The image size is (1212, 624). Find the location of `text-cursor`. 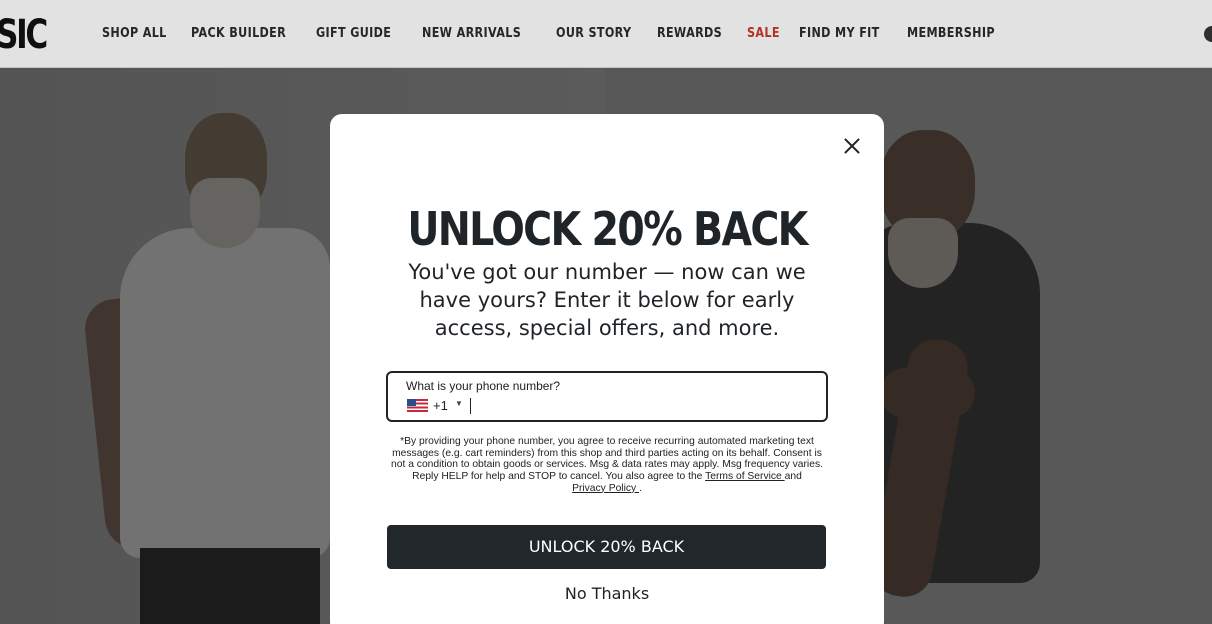

text-cursor is located at coordinates (470, 406).